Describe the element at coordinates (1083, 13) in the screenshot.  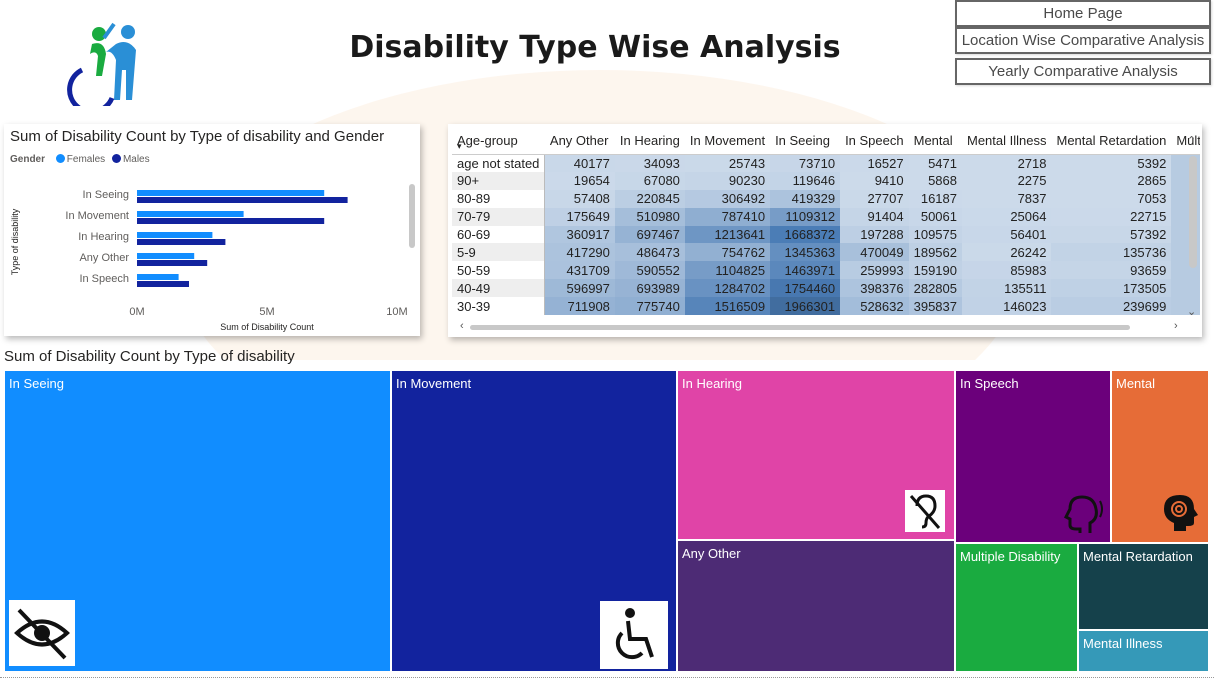
I see `home-page-button: Home Page` at that location.